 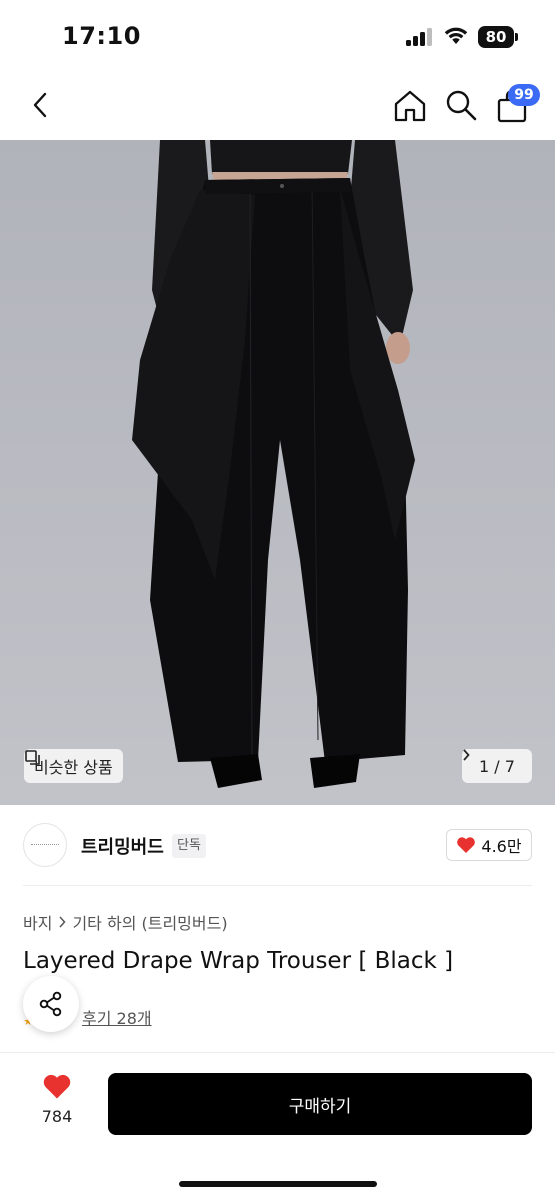 What do you see at coordinates (278, 1184) in the screenshot?
I see `home-indicator` at bounding box center [278, 1184].